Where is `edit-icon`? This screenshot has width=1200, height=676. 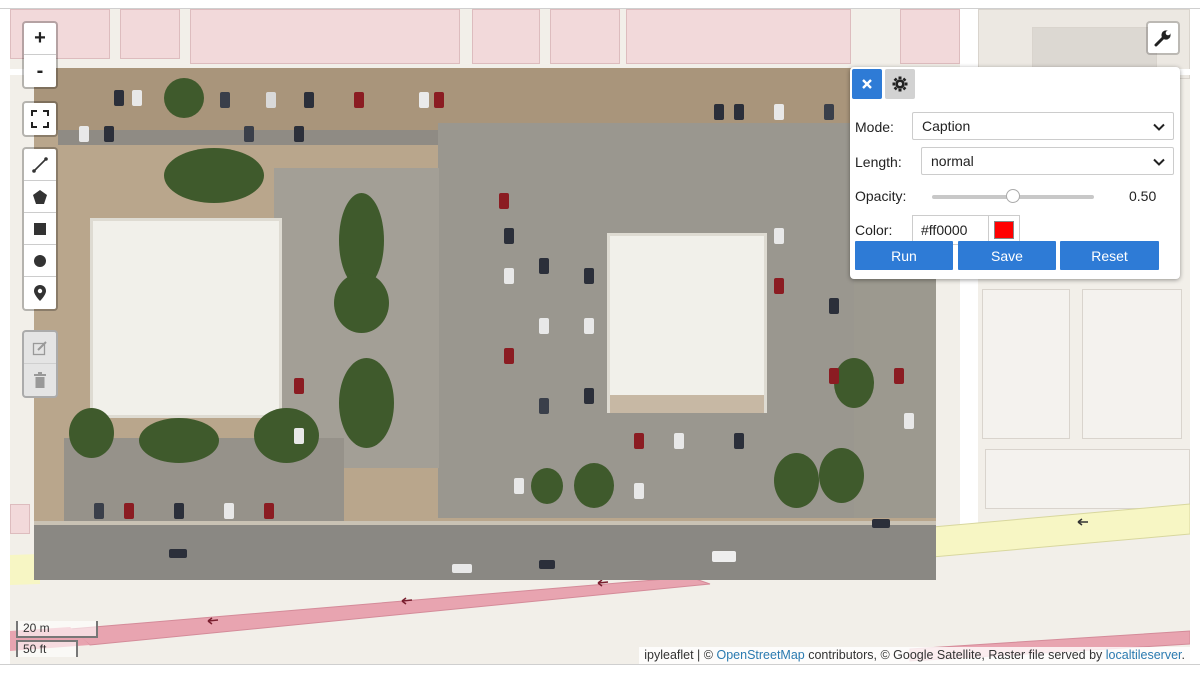 edit-icon is located at coordinates (39, 347).